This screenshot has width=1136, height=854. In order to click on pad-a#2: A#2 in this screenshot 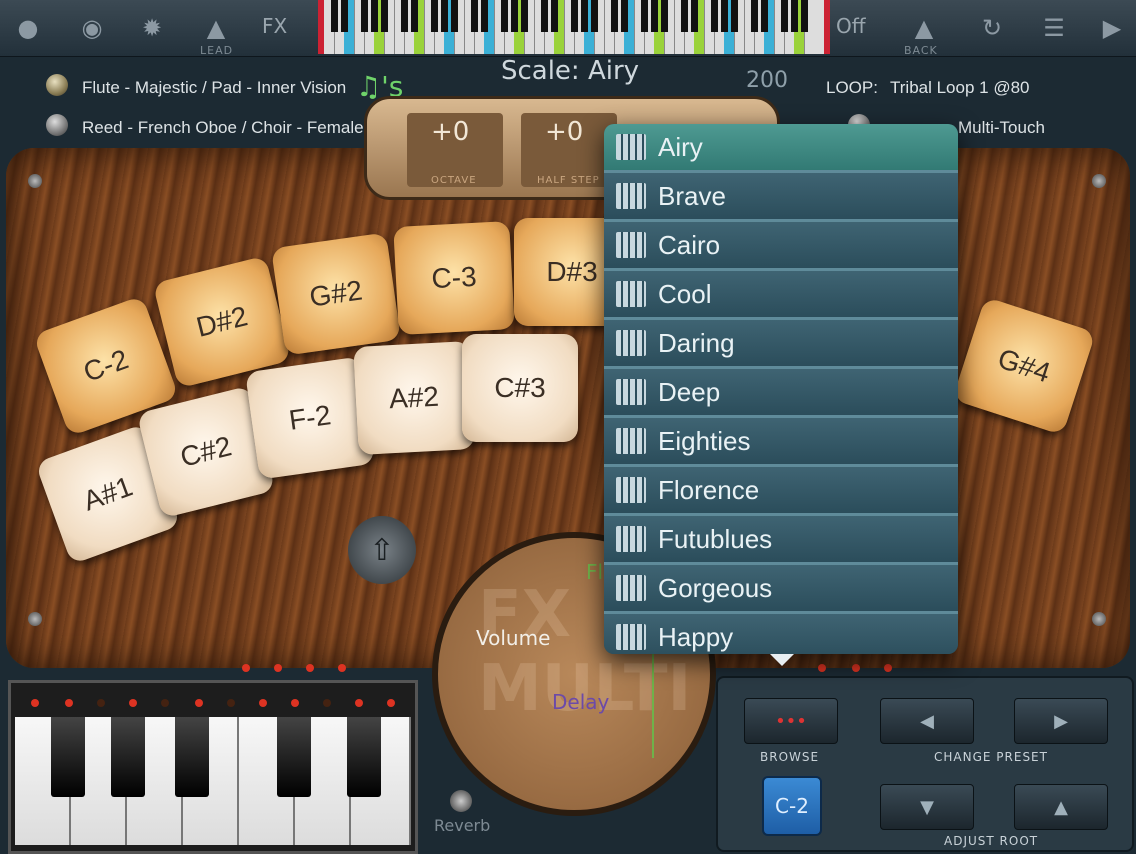, I will do `click(414, 398)`.